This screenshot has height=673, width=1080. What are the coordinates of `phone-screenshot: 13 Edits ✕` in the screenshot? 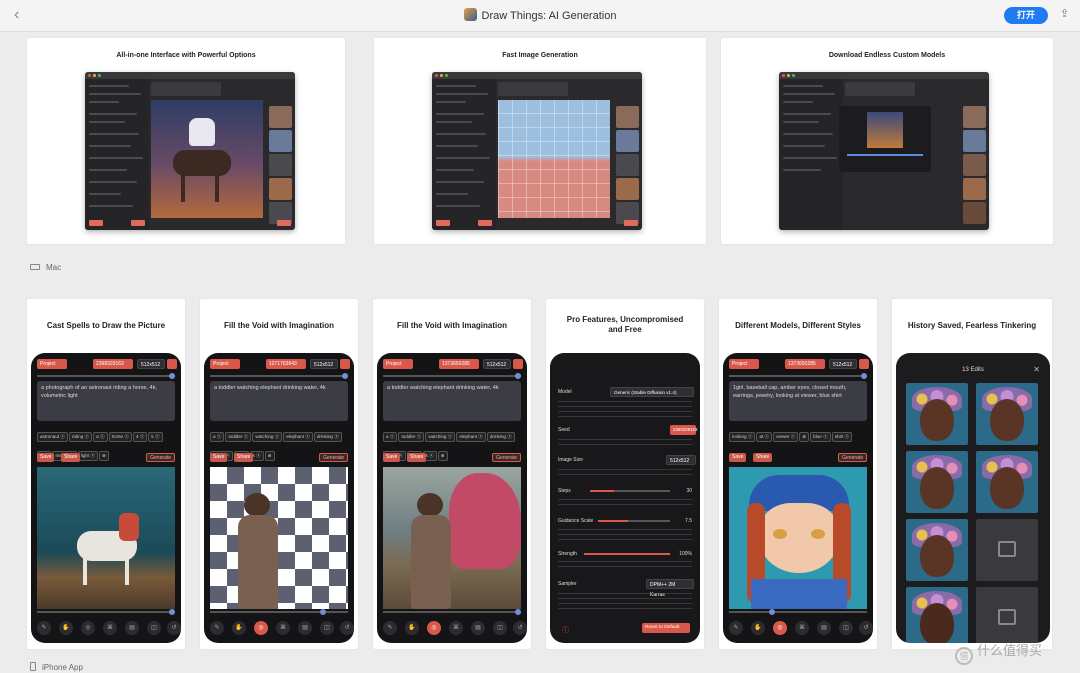 It's located at (973, 498).